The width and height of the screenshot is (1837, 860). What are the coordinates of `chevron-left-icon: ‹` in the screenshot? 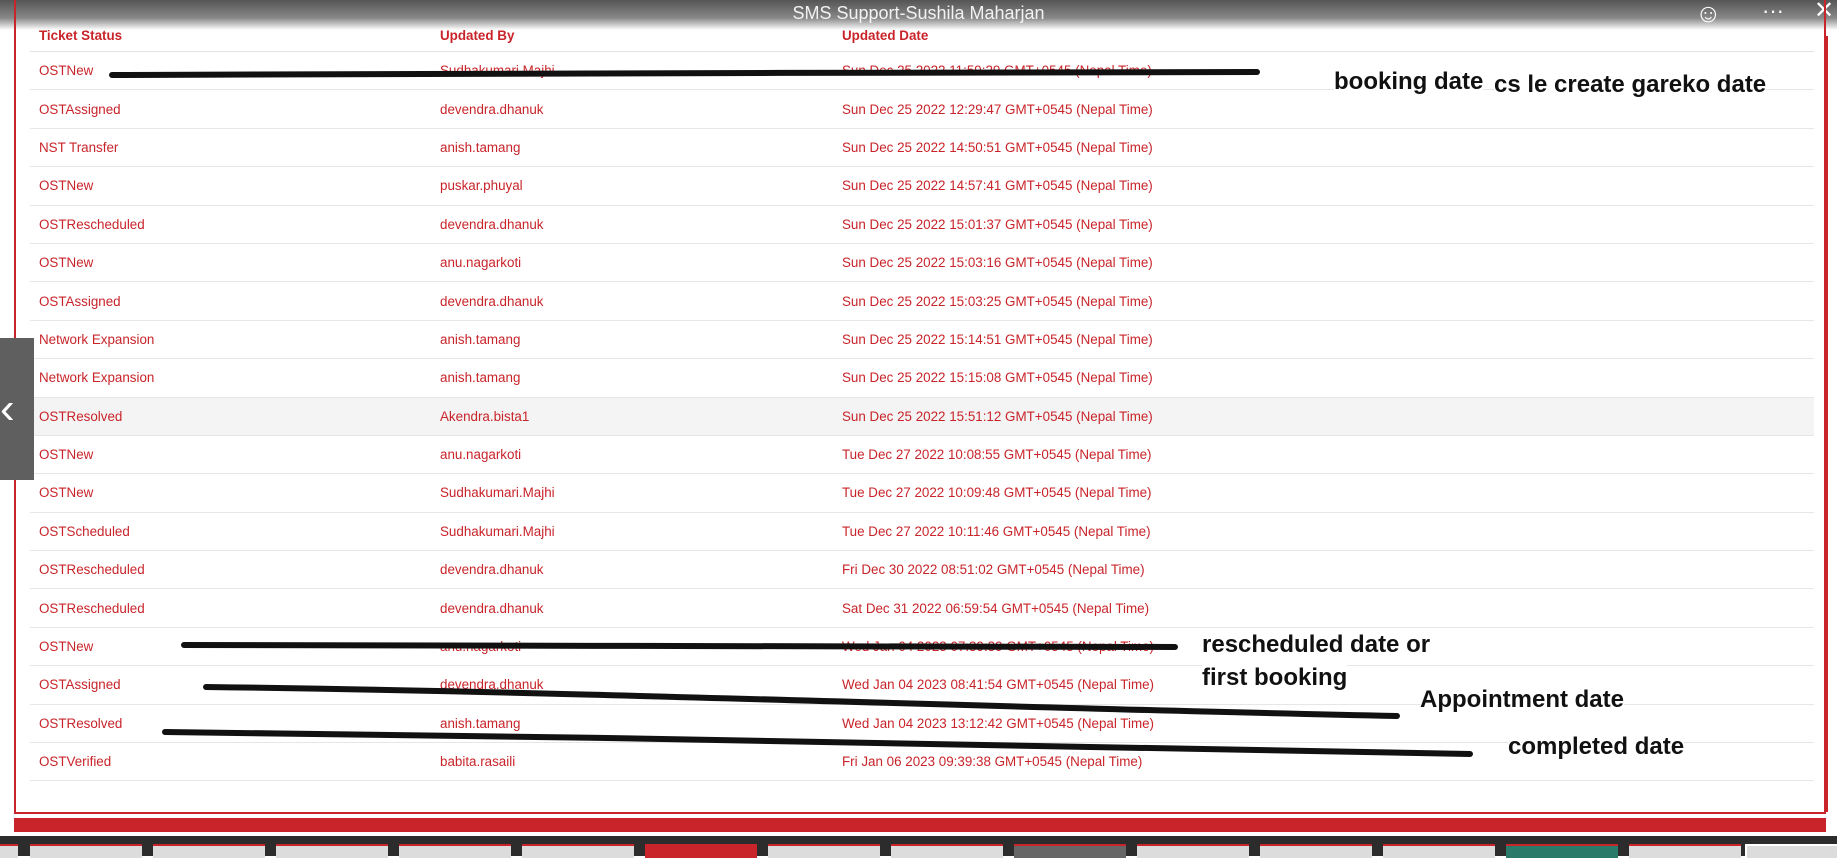 It's located at (7, 408).